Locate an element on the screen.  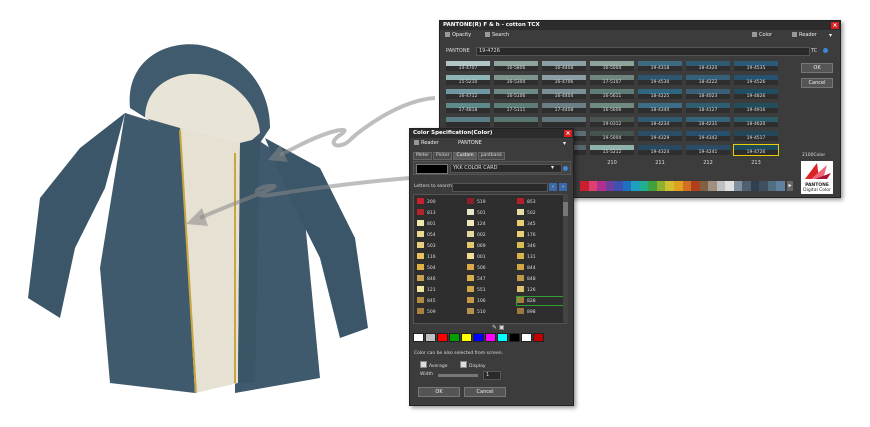
pantone-code-input: 19-4726 is located at coordinates (643, 51).